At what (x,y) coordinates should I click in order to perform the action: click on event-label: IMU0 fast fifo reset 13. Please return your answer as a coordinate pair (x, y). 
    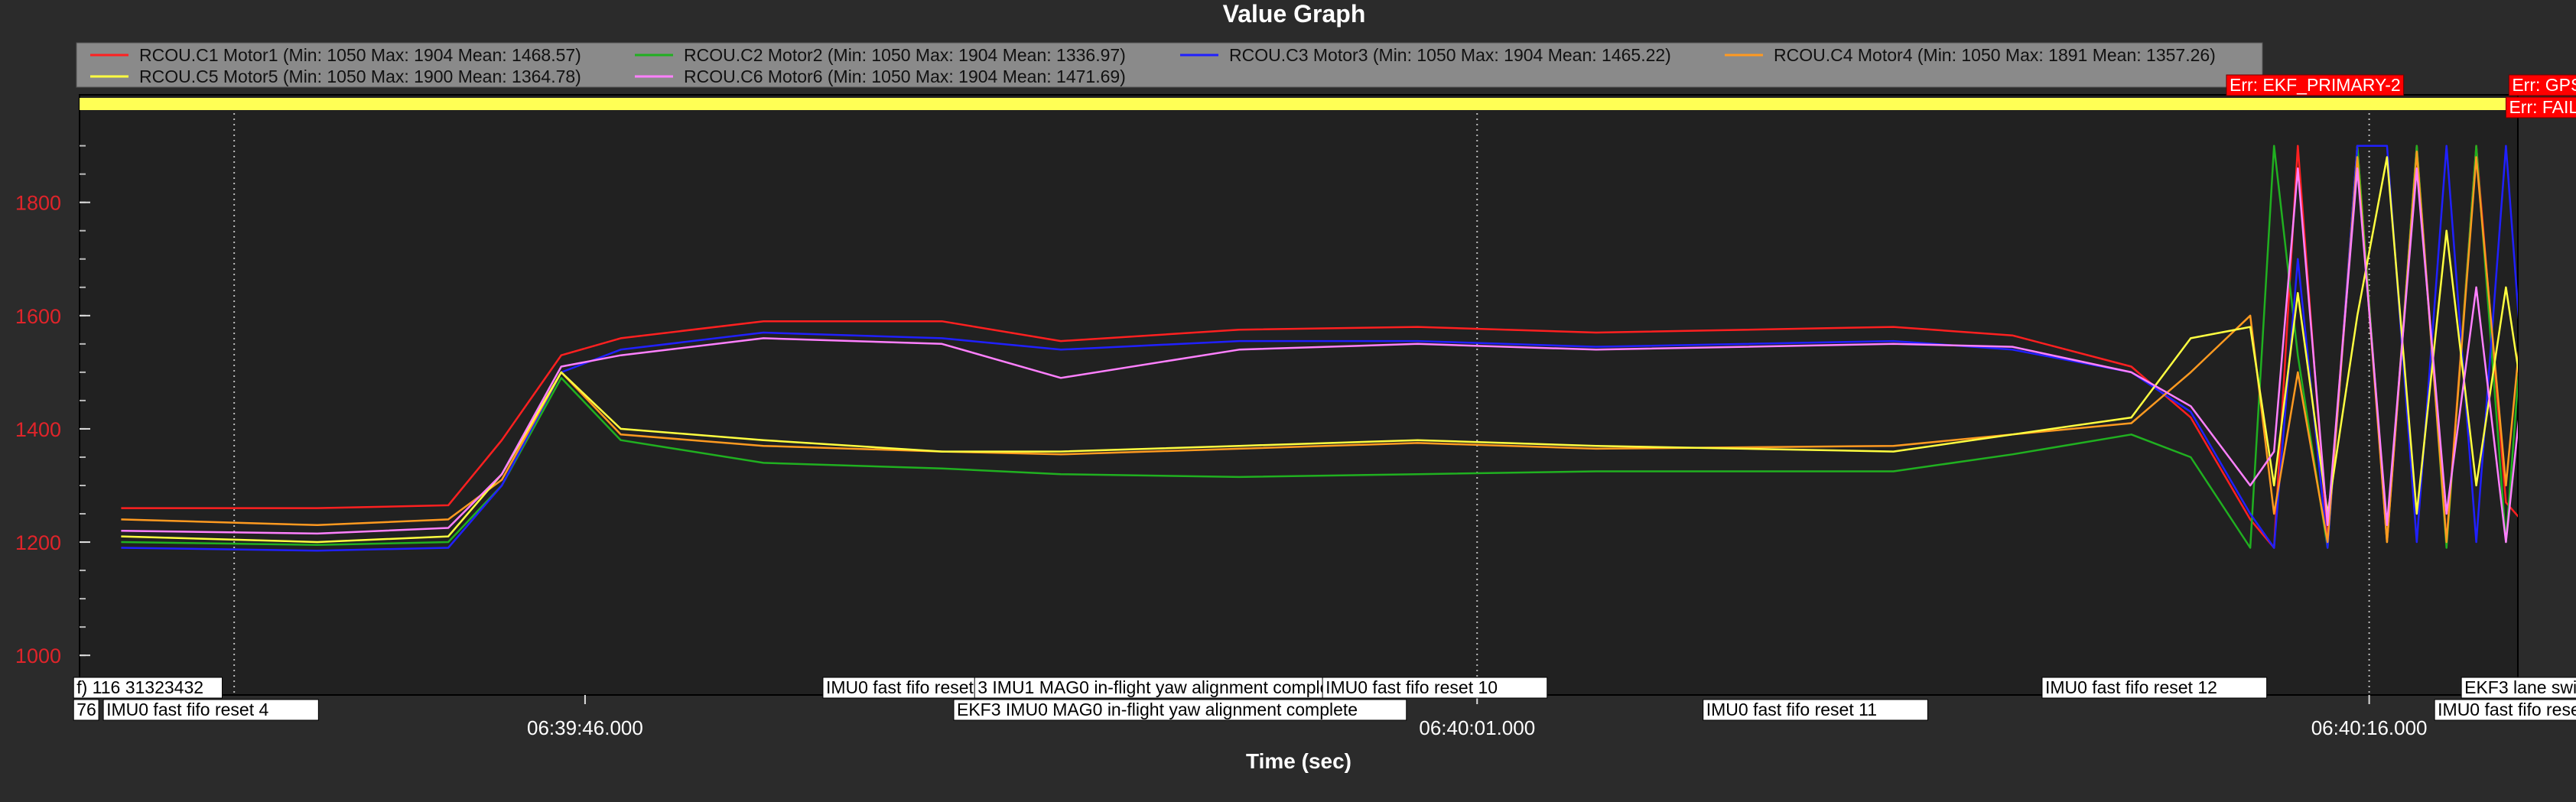
    Looking at the image, I should click on (2507, 710).